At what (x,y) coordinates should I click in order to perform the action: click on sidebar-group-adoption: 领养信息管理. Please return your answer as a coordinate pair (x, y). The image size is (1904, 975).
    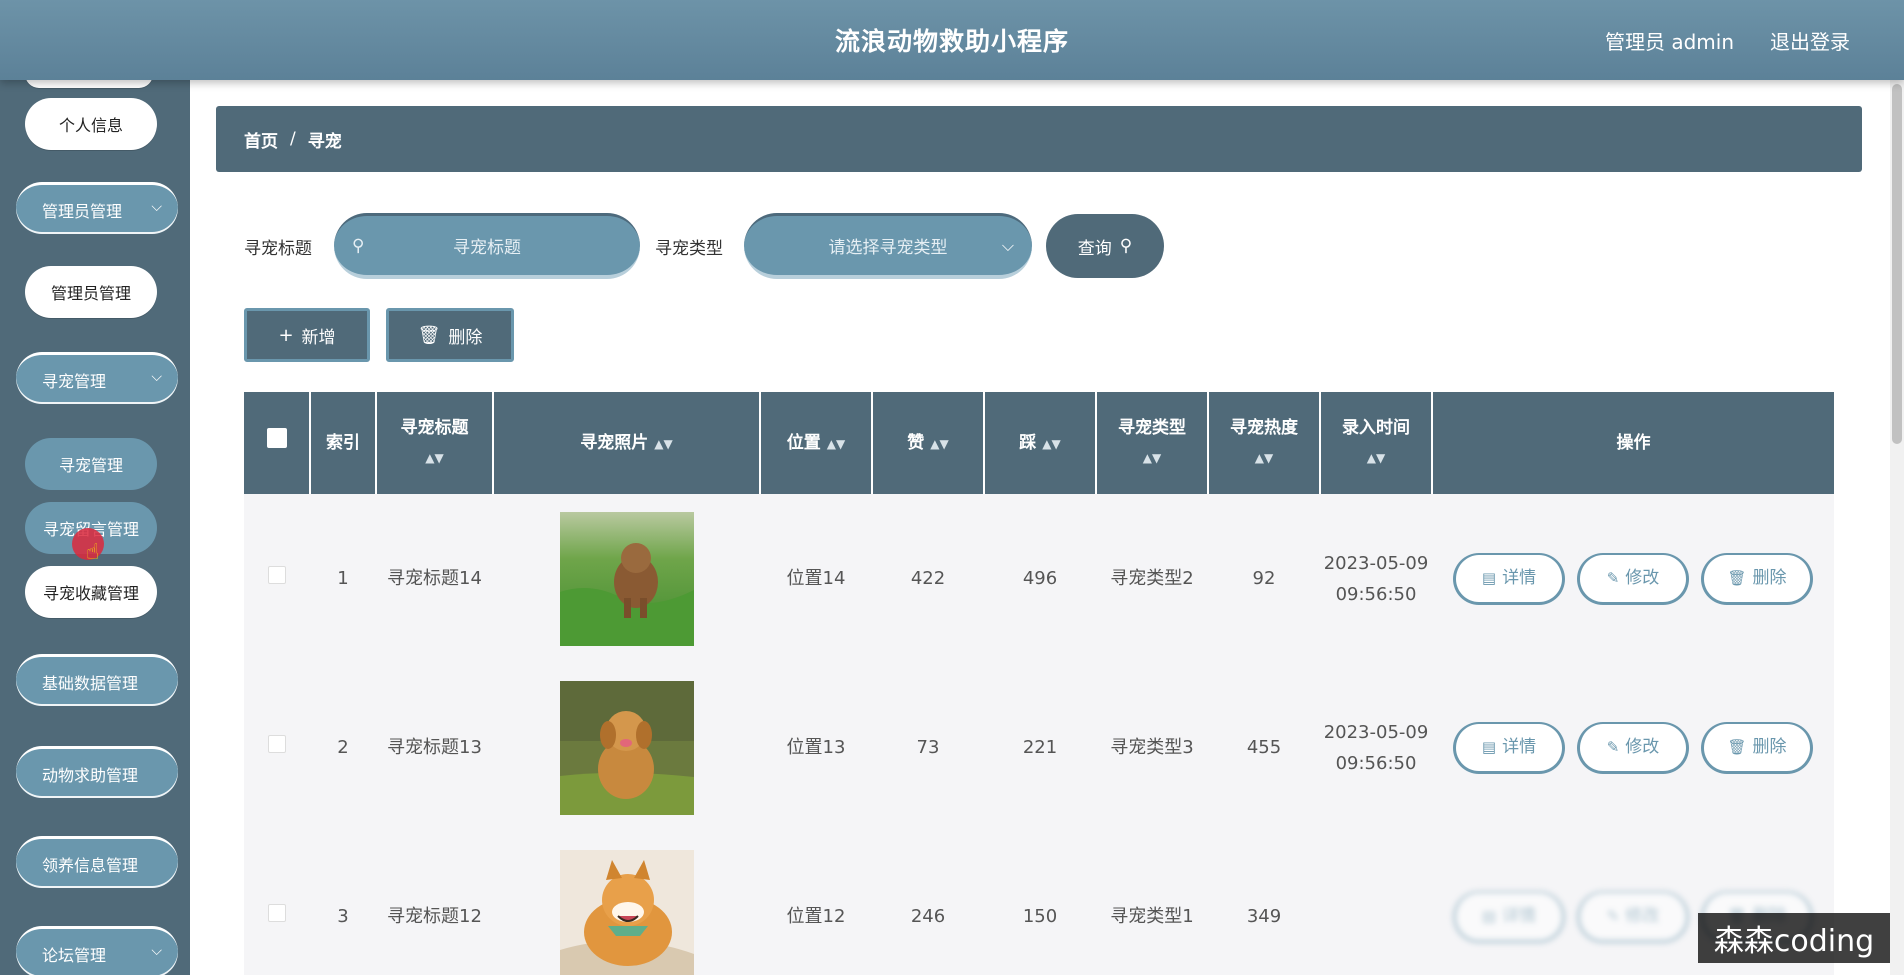
    Looking at the image, I should click on (97, 862).